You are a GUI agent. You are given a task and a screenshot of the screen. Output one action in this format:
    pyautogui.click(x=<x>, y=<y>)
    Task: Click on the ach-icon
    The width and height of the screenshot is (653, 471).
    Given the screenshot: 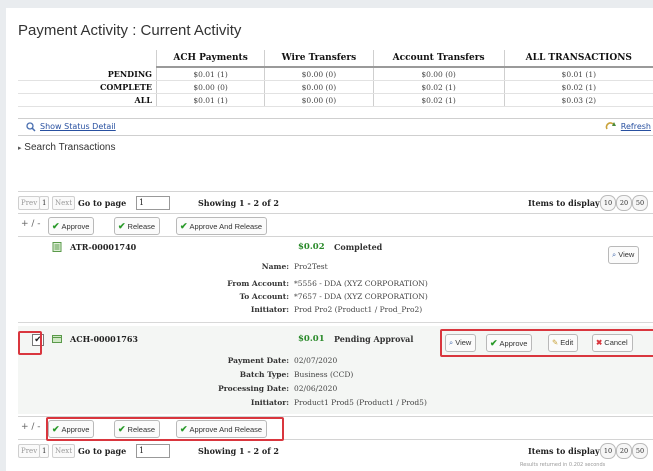 What is the action you would take?
    pyautogui.click(x=57, y=339)
    